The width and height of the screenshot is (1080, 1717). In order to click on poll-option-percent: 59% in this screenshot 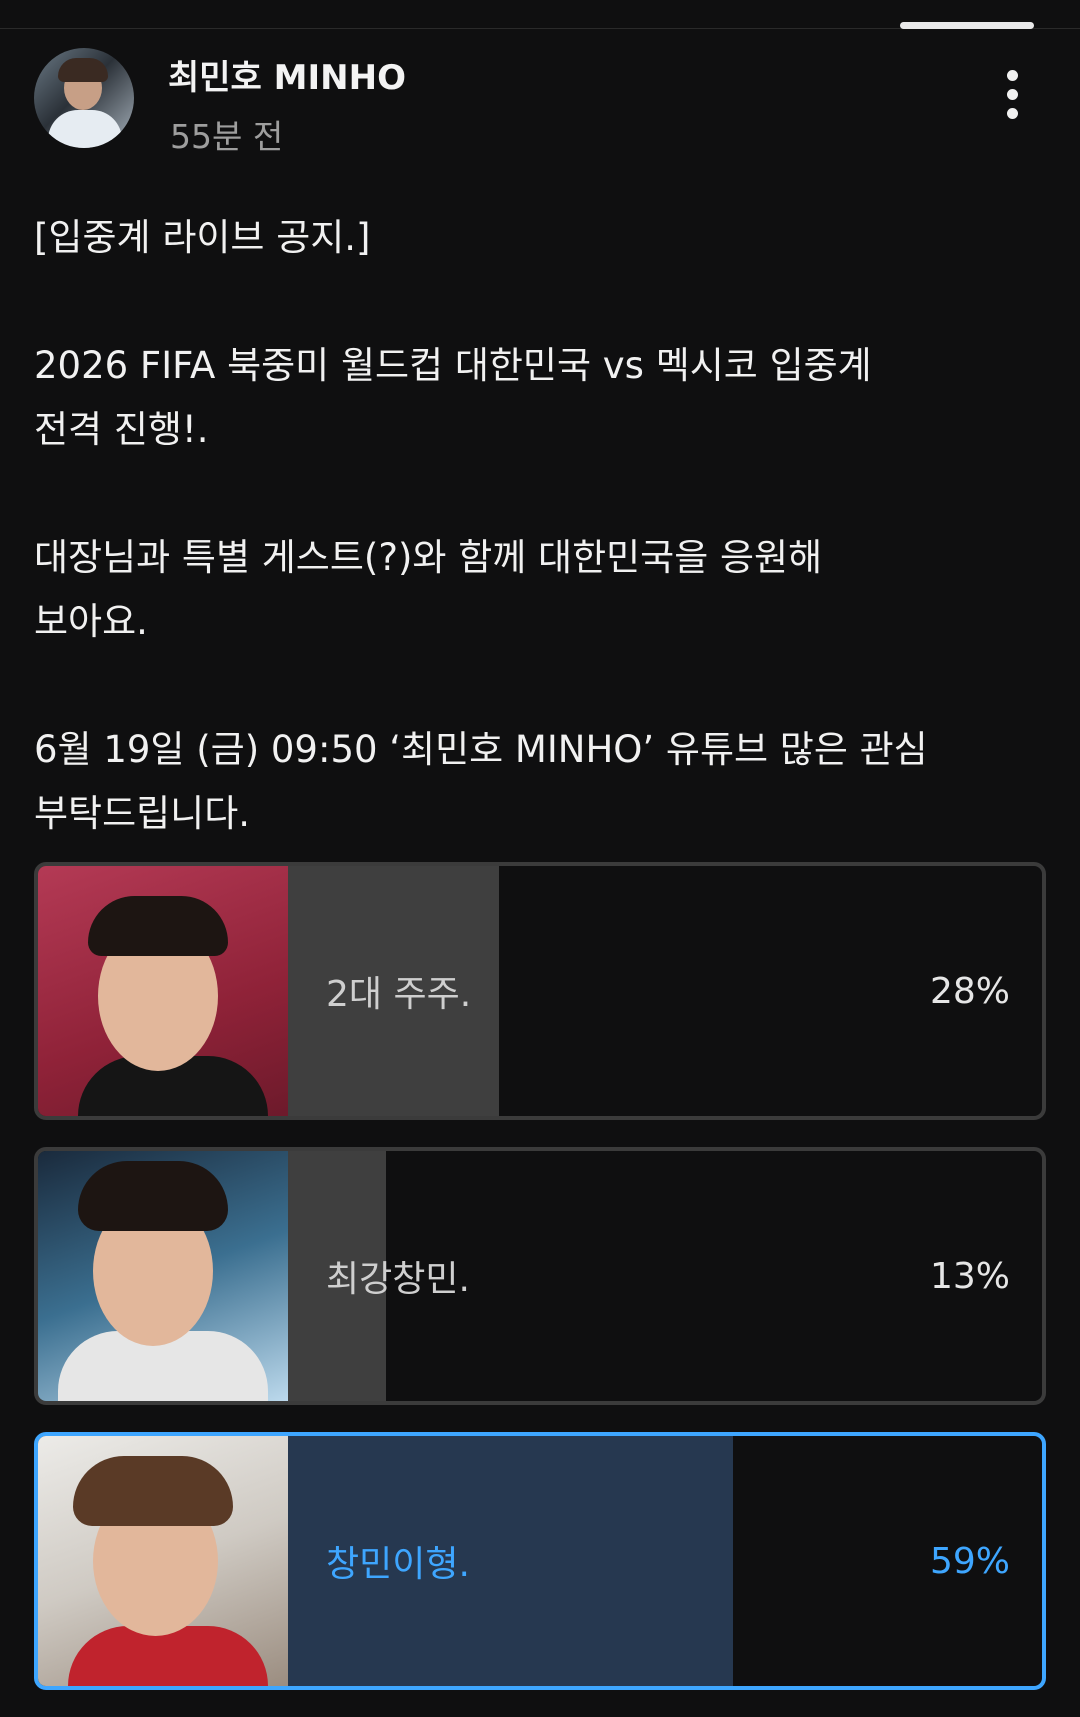, I will do `click(969, 1561)`.